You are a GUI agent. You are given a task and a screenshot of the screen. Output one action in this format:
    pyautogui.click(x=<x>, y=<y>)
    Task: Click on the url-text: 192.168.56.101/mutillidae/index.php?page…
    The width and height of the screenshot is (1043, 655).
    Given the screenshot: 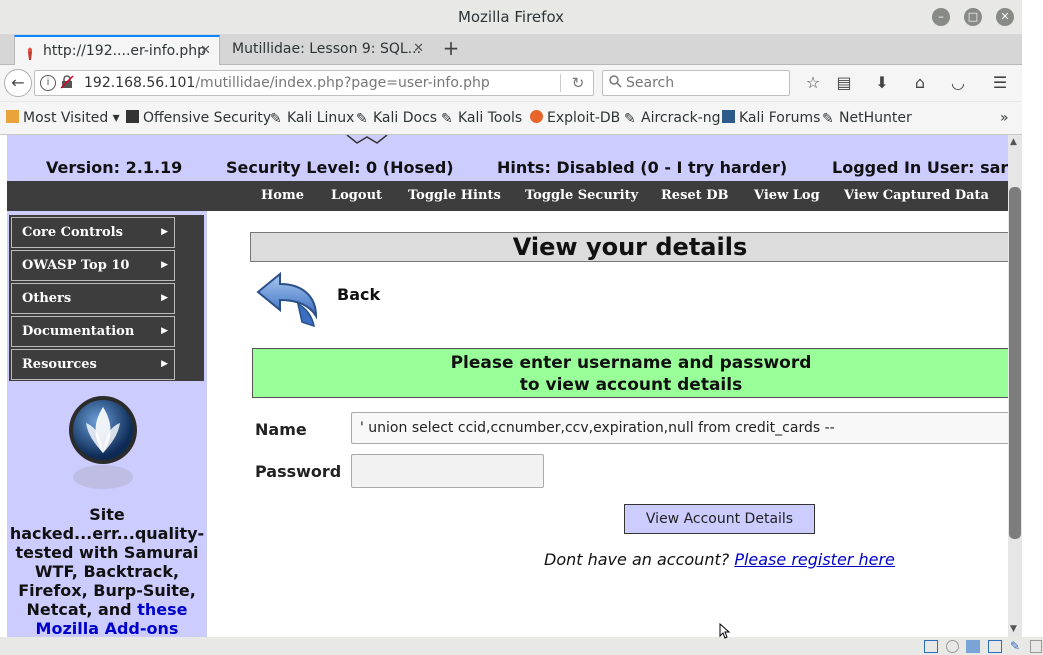 What is the action you would take?
    pyautogui.click(x=287, y=83)
    